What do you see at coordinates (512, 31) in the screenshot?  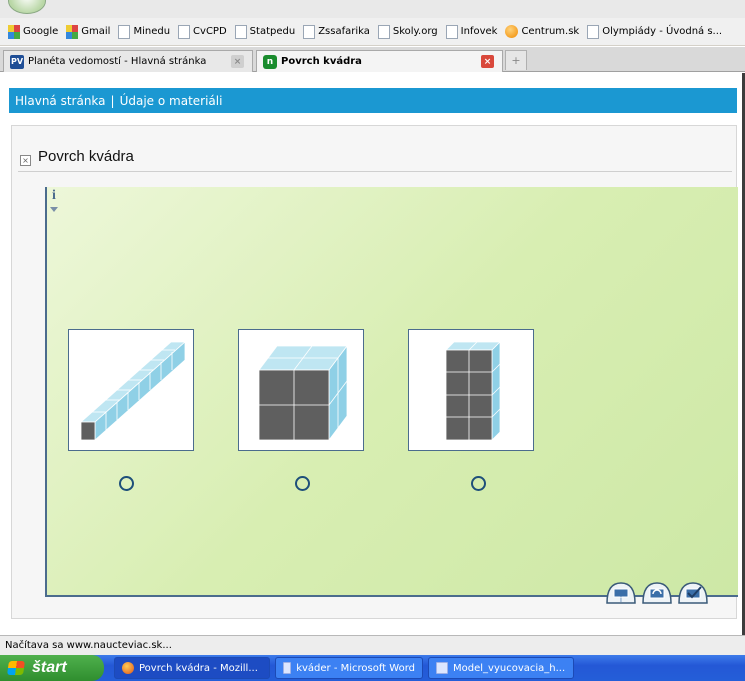 I see `centrum-icon` at bounding box center [512, 31].